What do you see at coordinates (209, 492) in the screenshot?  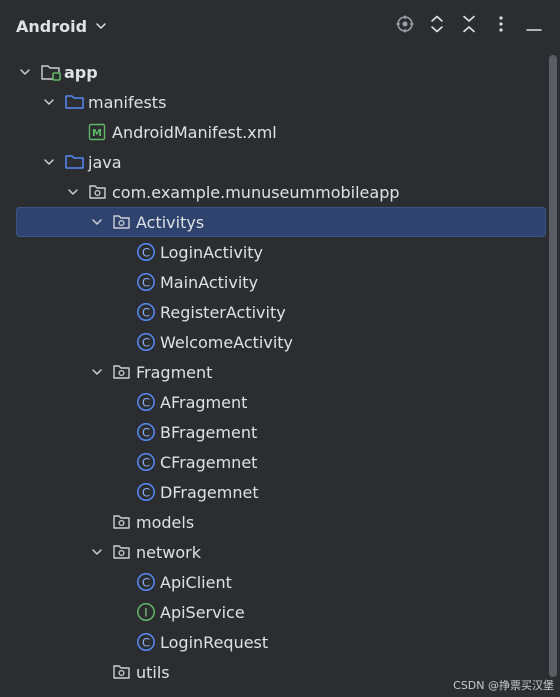 I see `tree-node-label: DFragemnet` at bounding box center [209, 492].